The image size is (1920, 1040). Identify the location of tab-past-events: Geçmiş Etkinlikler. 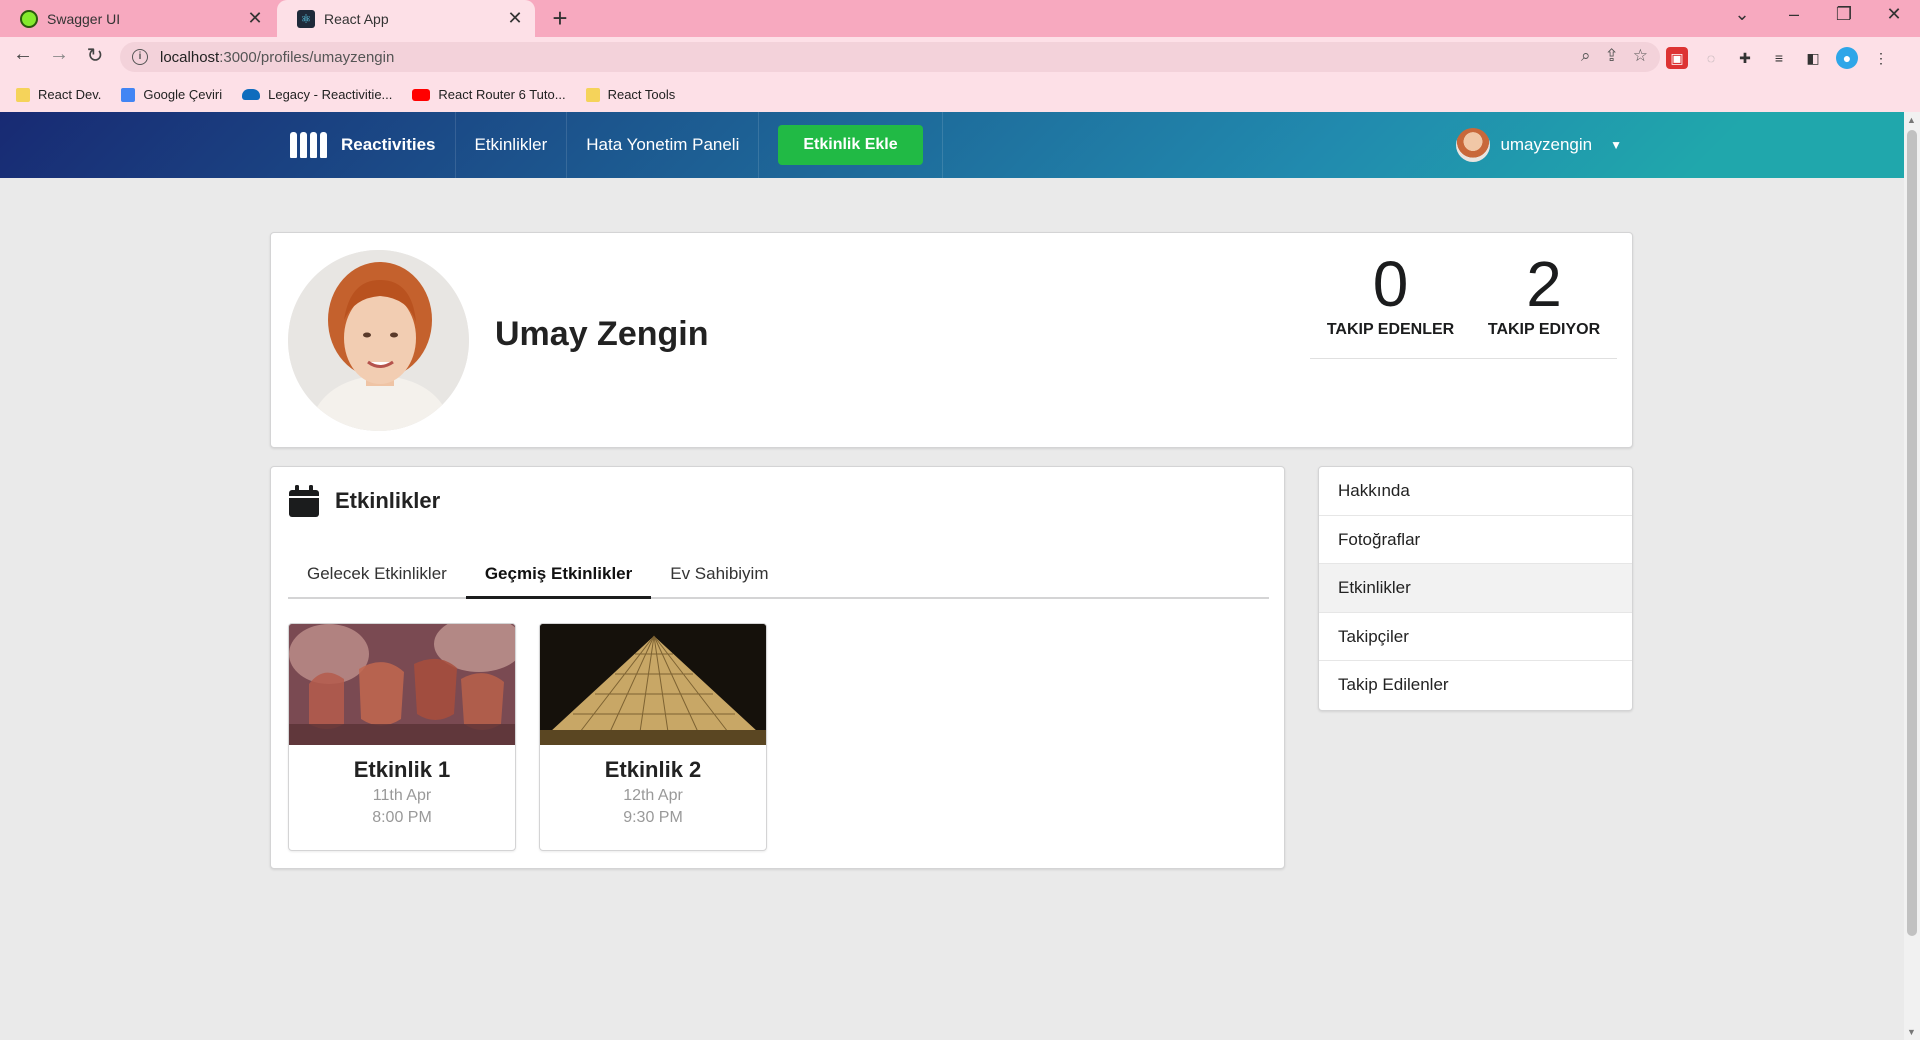
(558, 579).